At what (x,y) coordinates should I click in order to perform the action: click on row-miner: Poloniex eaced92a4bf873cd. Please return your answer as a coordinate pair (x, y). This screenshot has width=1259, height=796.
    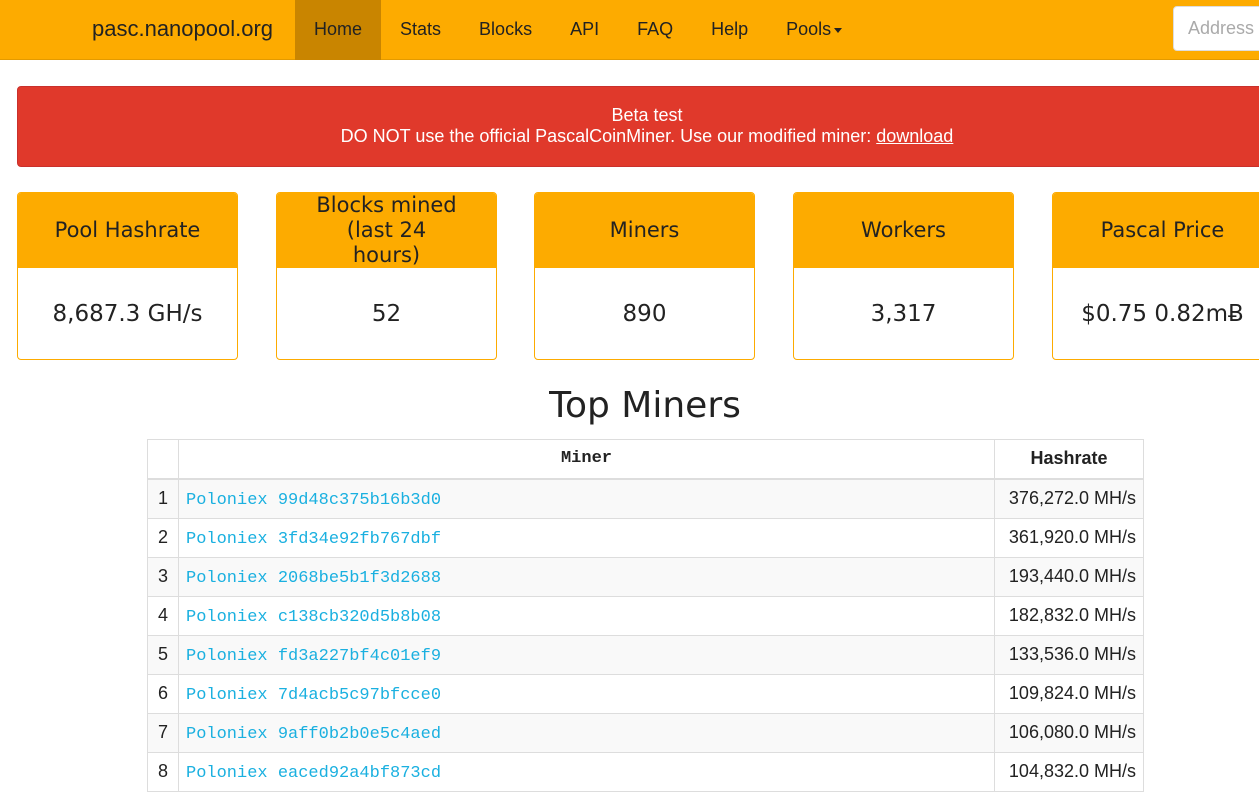
    Looking at the image, I should click on (586, 771).